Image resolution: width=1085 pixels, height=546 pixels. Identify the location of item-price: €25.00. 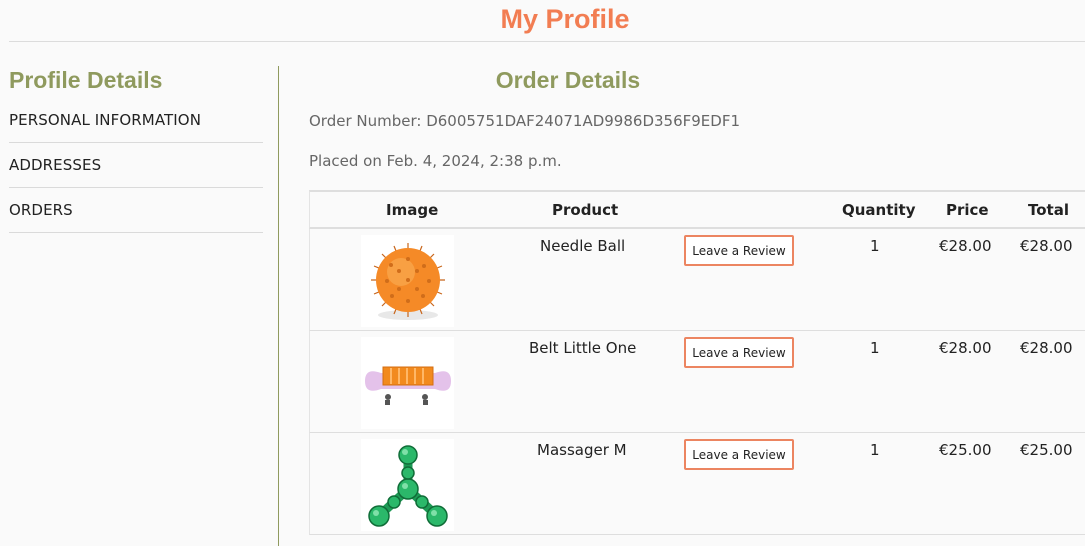
(965, 450).